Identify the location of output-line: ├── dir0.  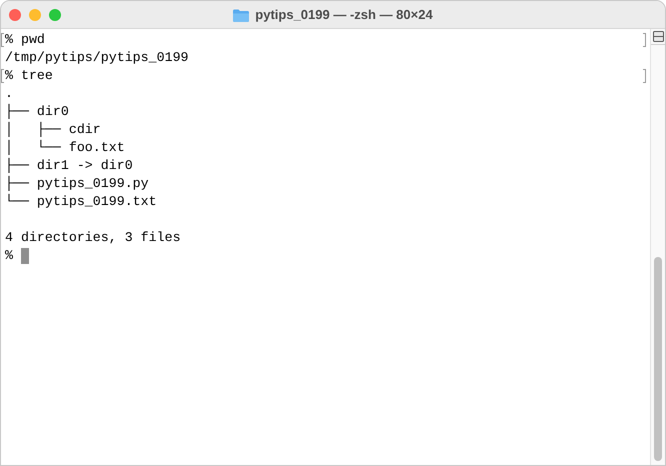
(37, 112).